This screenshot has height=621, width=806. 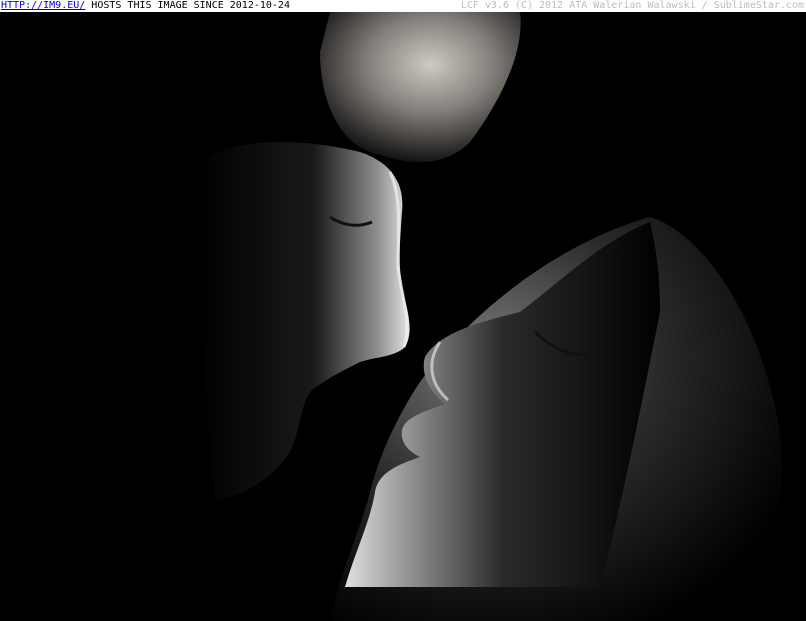 What do you see at coordinates (43, 6) in the screenshot?
I see `host-link: HTTP://IM9.EU/` at bounding box center [43, 6].